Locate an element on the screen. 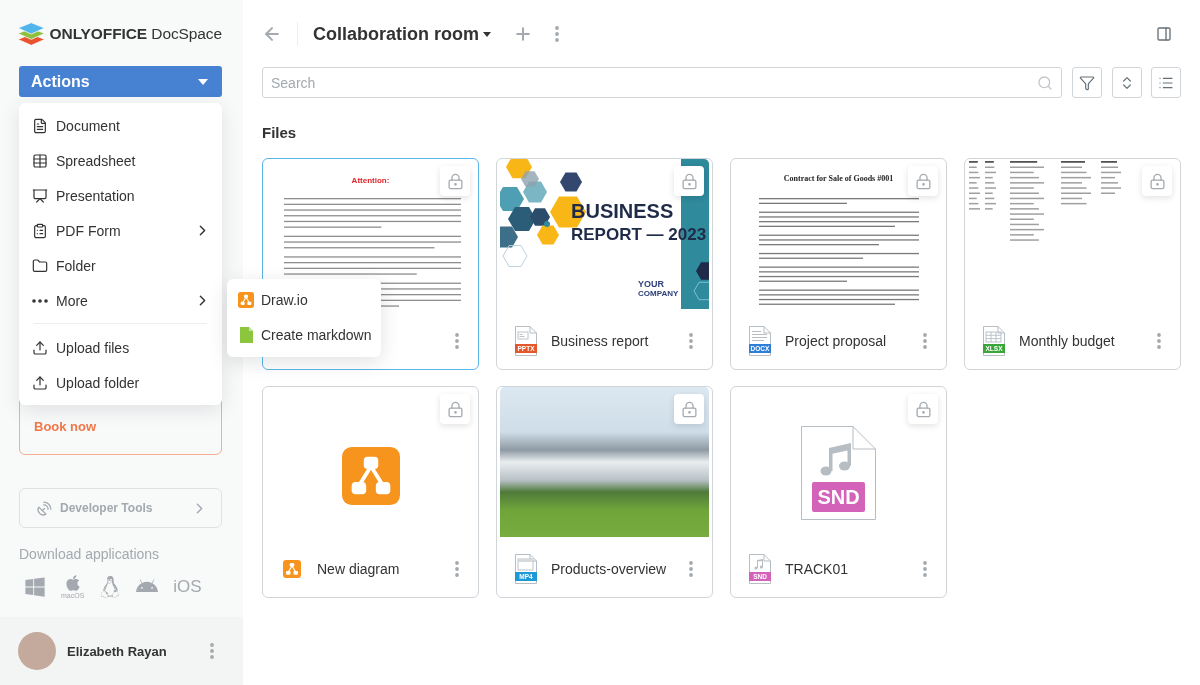  document-heading: Attention: is located at coordinates (370, 181).